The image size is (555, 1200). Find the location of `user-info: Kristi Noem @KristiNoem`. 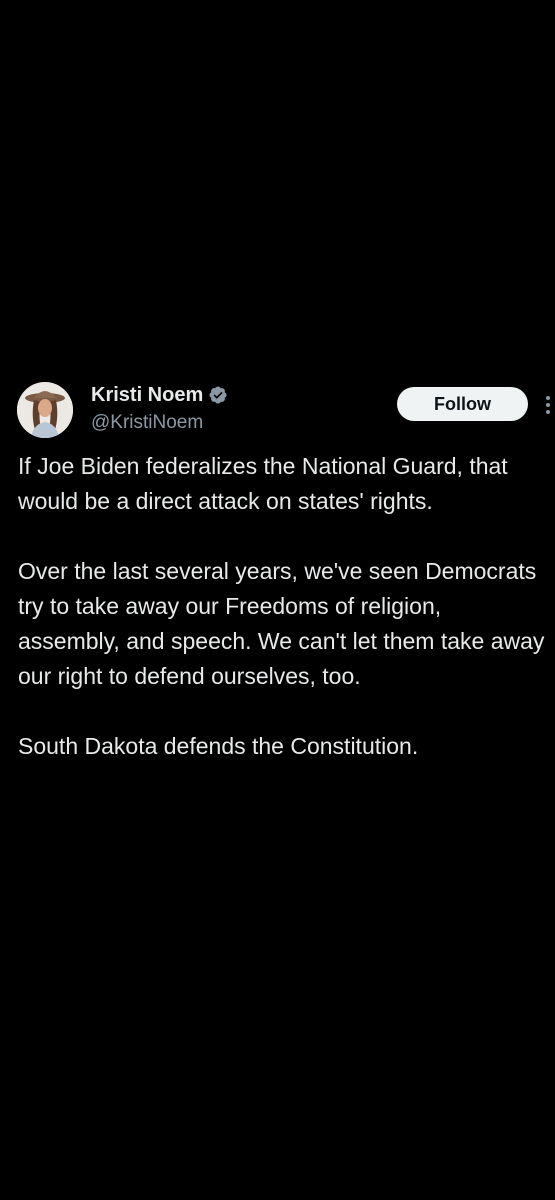

user-info: Kristi Noem @KristiNoem is located at coordinates (159, 409).